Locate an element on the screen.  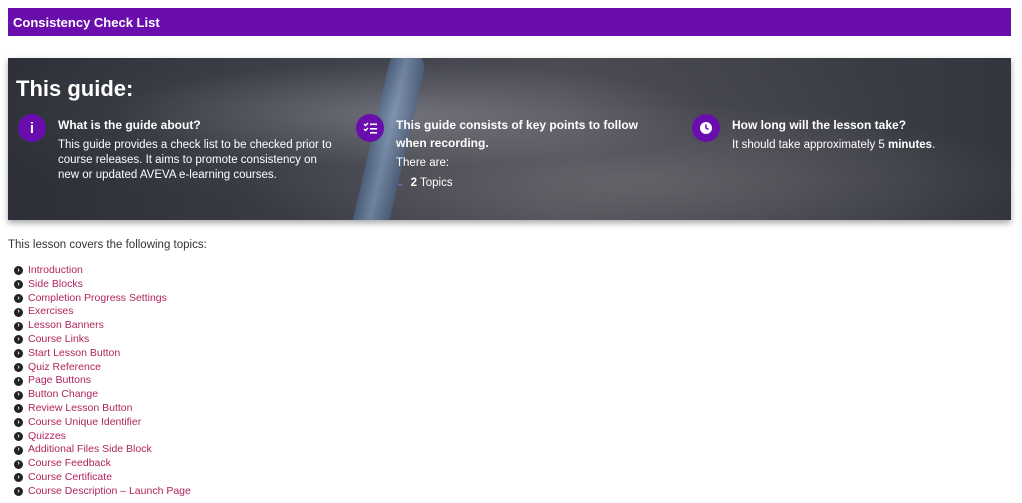
list-item: › Page Buttons is located at coordinates (102, 381).